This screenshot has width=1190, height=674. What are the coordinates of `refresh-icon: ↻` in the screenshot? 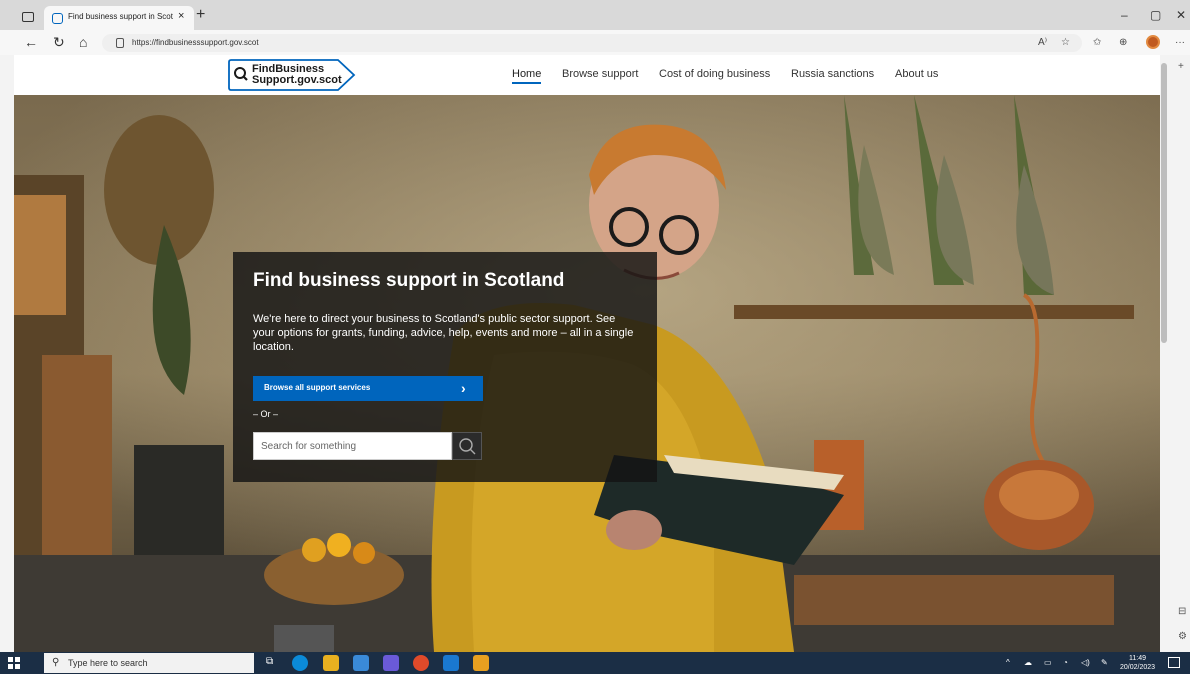 It's located at (59, 42).